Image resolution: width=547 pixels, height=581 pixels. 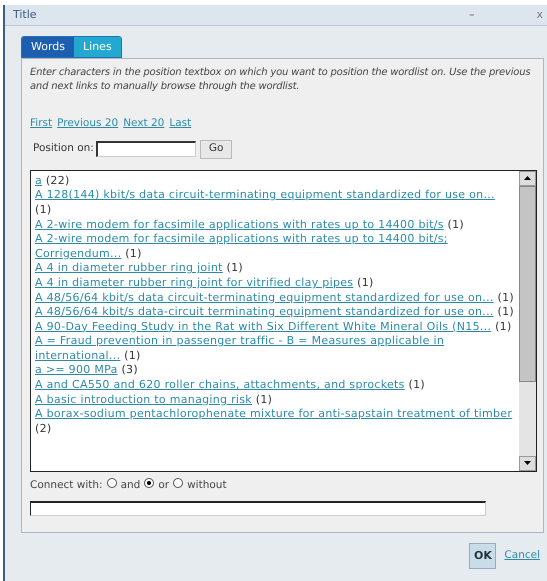 I want to click on tab: Lines, so click(x=97, y=47).